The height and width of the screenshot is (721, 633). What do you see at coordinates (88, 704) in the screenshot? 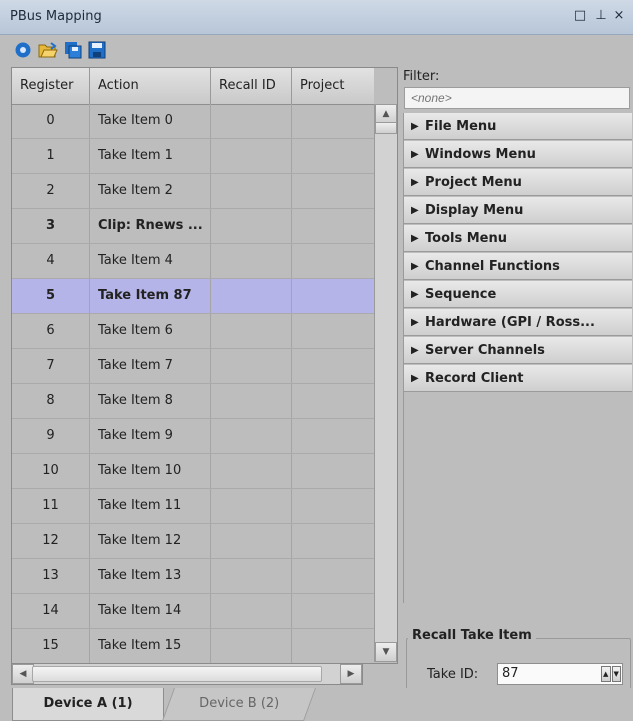
I see `tab-device-a: Device A (1)` at bounding box center [88, 704].